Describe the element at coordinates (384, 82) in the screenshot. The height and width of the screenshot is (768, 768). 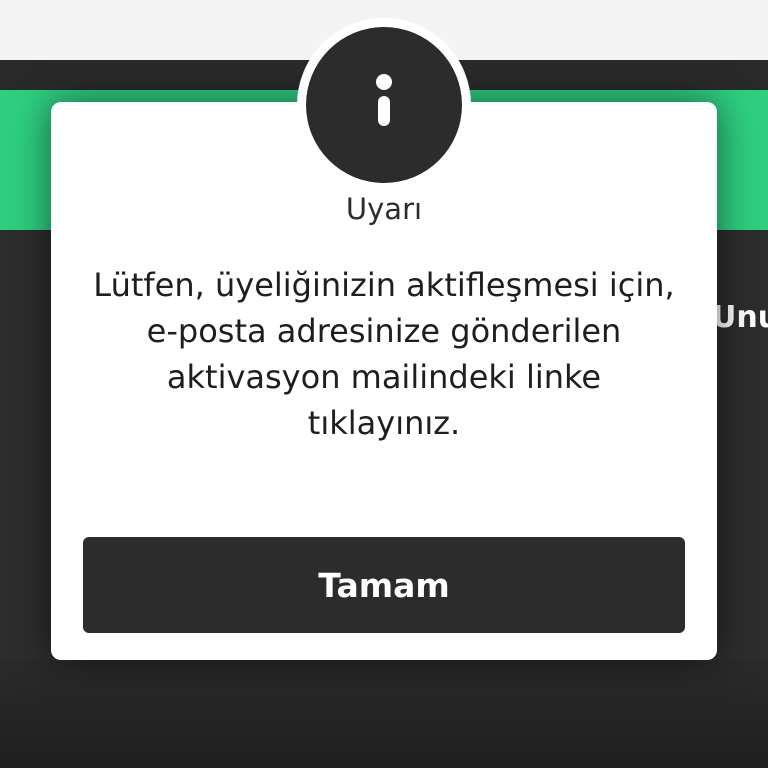
I see `info-icon-dot` at that location.